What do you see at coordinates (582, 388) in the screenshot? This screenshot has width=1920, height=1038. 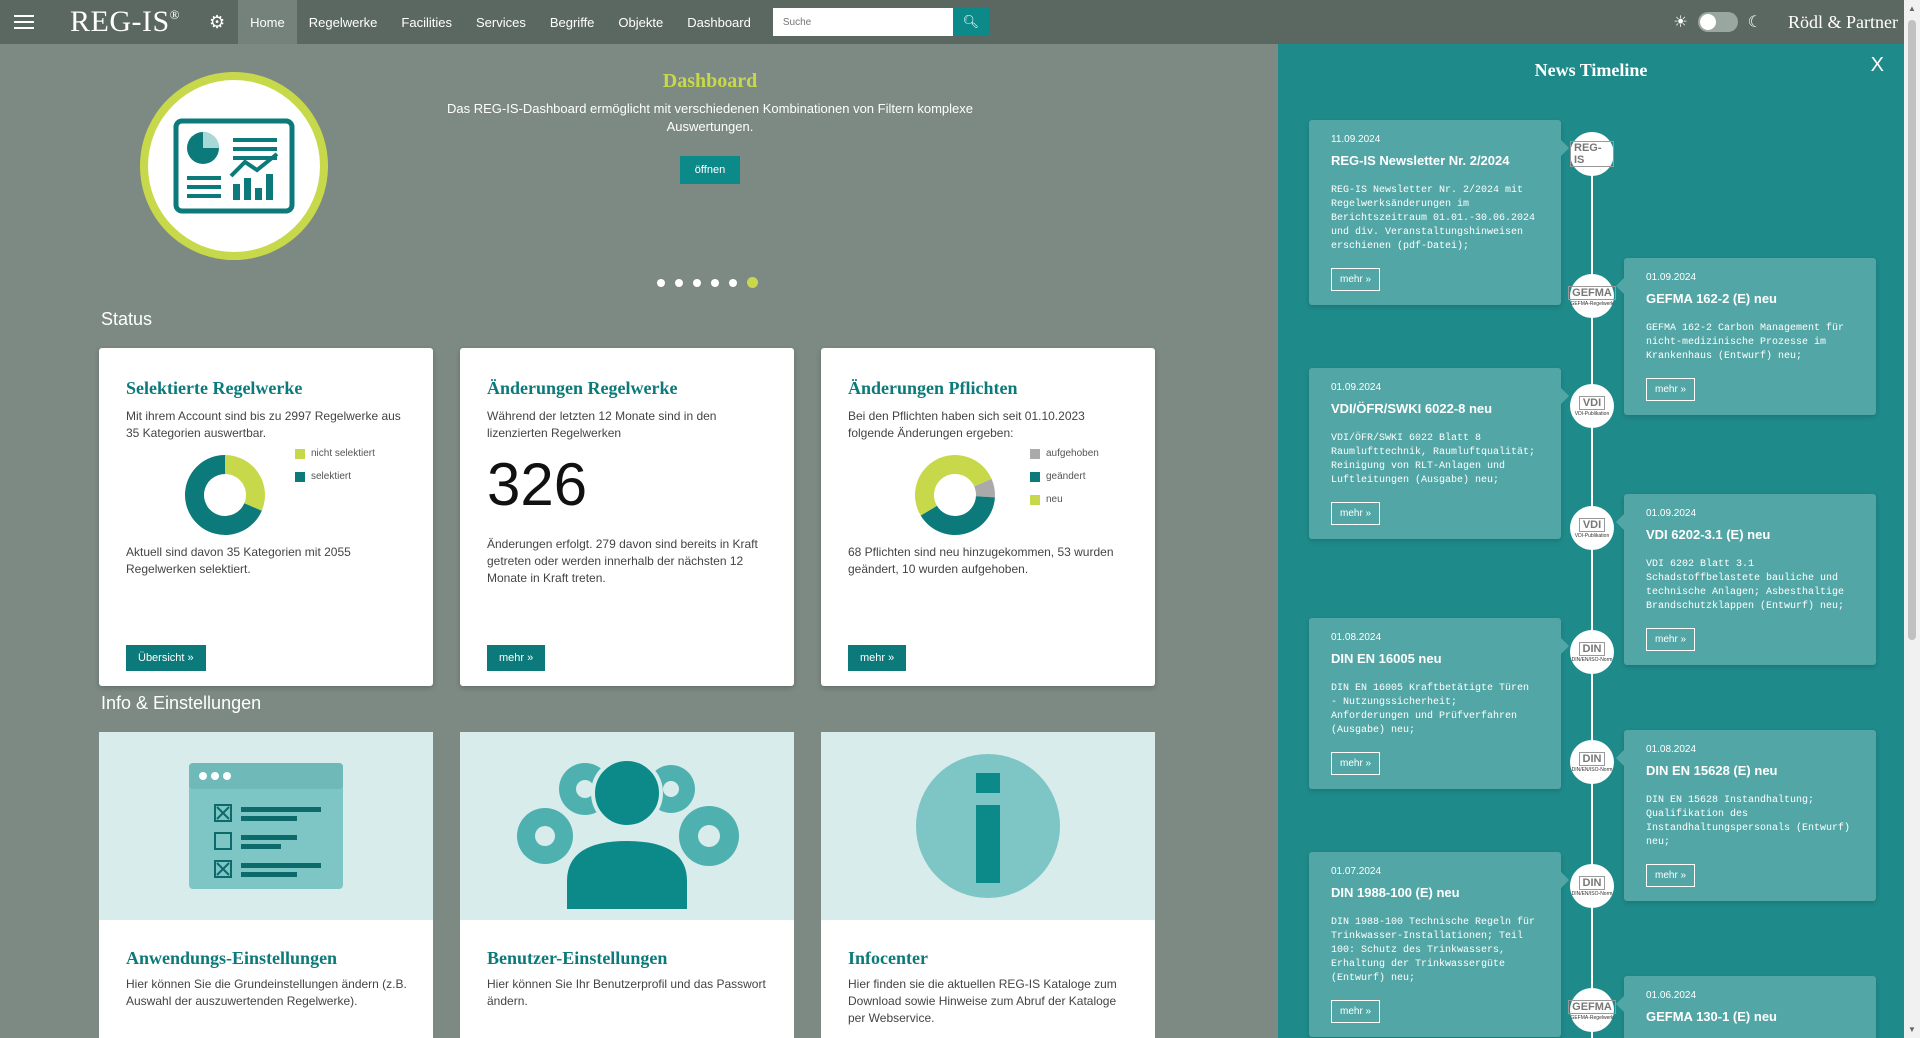 I see `card-title: Änderungen Regelwerke` at bounding box center [582, 388].